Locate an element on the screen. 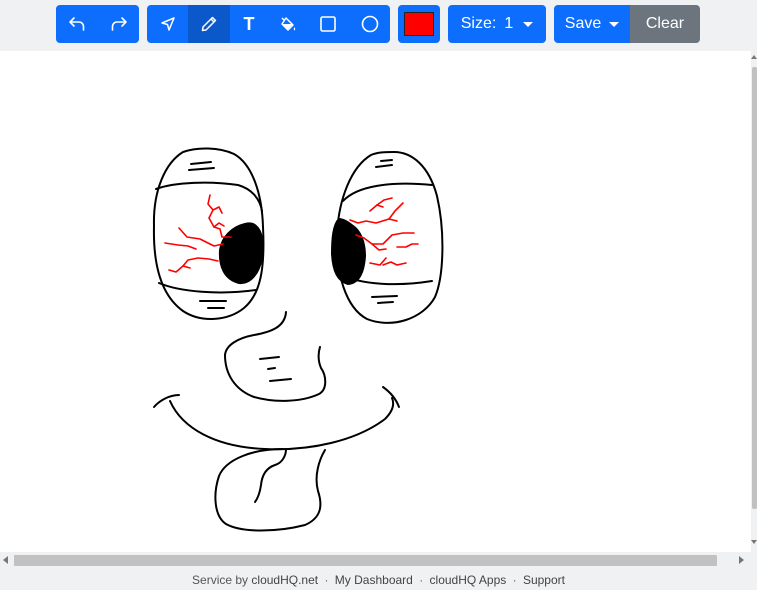  clear-label: Clear is located at coordinates (665, 23).